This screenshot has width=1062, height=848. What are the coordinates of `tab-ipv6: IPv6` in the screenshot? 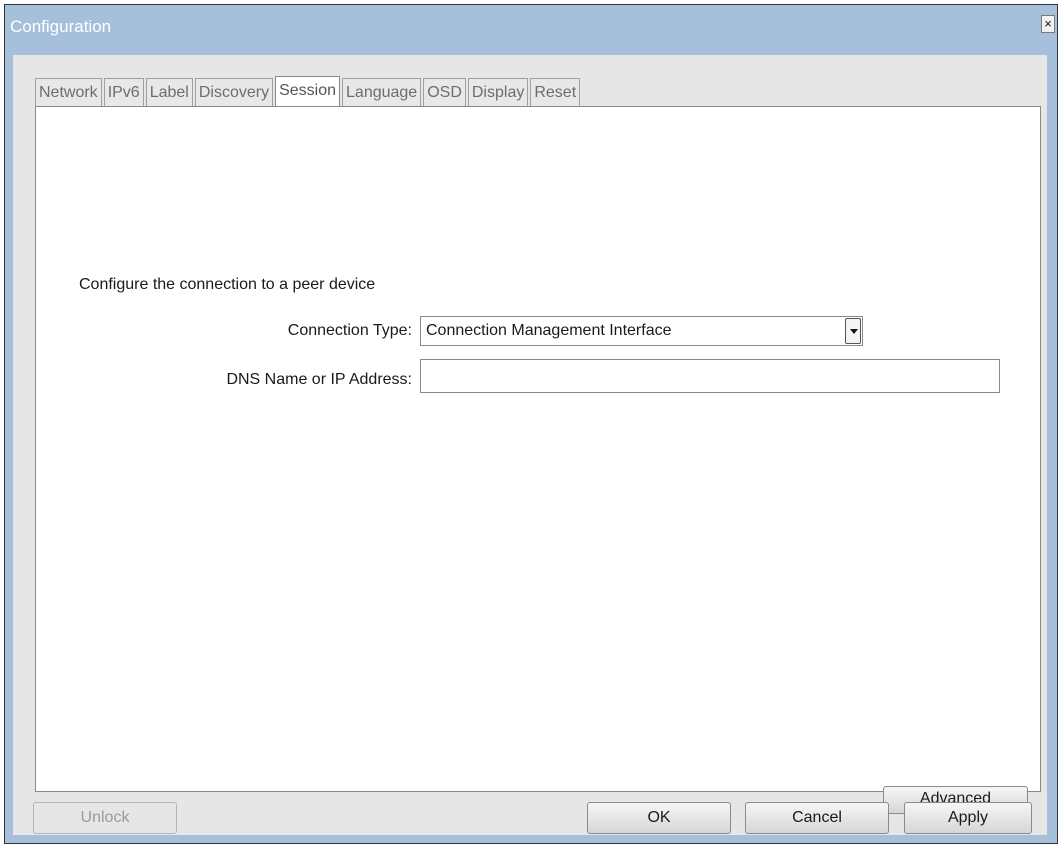 It's located at (123, 92).